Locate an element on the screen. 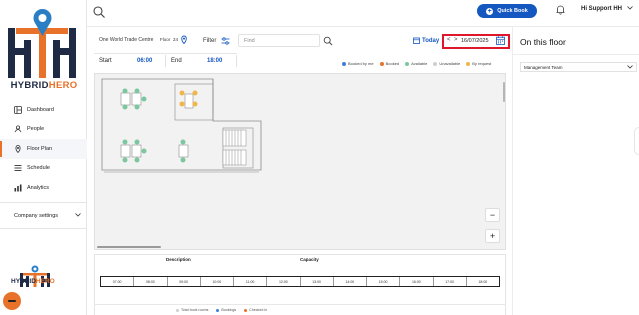 This screenshot has height=315, width=639. legend-by-request: By request is located at coordinates (478, 63).